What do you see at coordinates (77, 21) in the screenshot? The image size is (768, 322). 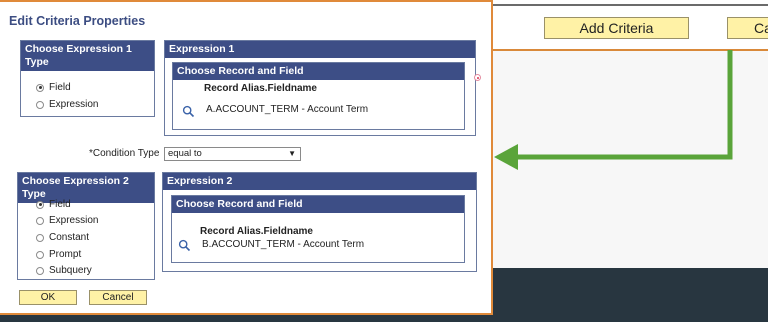 I see `dialog-title: Edit Criteria Properties` at bounding box center [77, 21].